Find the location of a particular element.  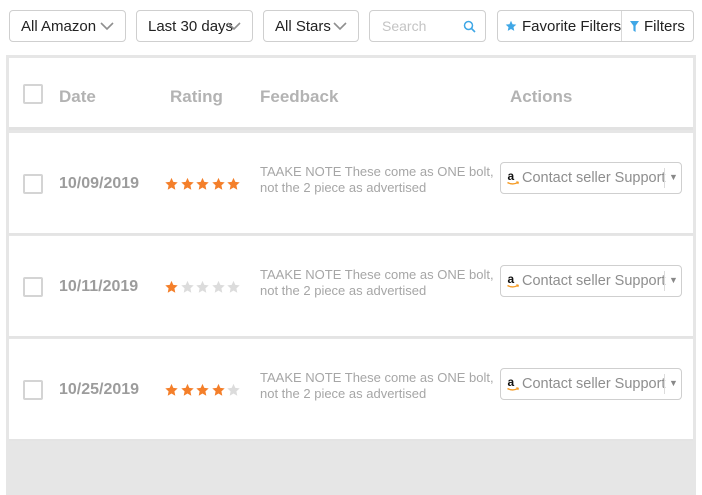

stars-dropdown-label: All Stars is located at coordinates (303, 26).